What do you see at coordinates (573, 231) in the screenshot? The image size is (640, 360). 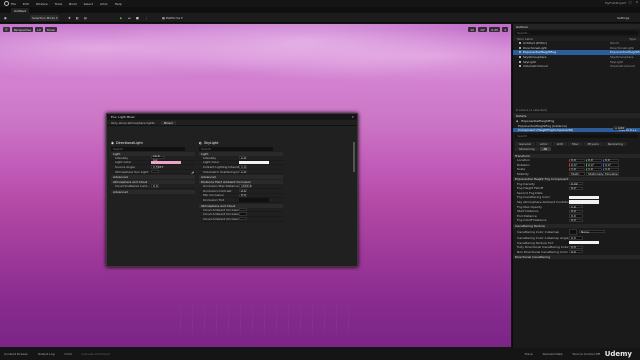 I see `cubemap-thumbnail` at bounding box center [573, 231].